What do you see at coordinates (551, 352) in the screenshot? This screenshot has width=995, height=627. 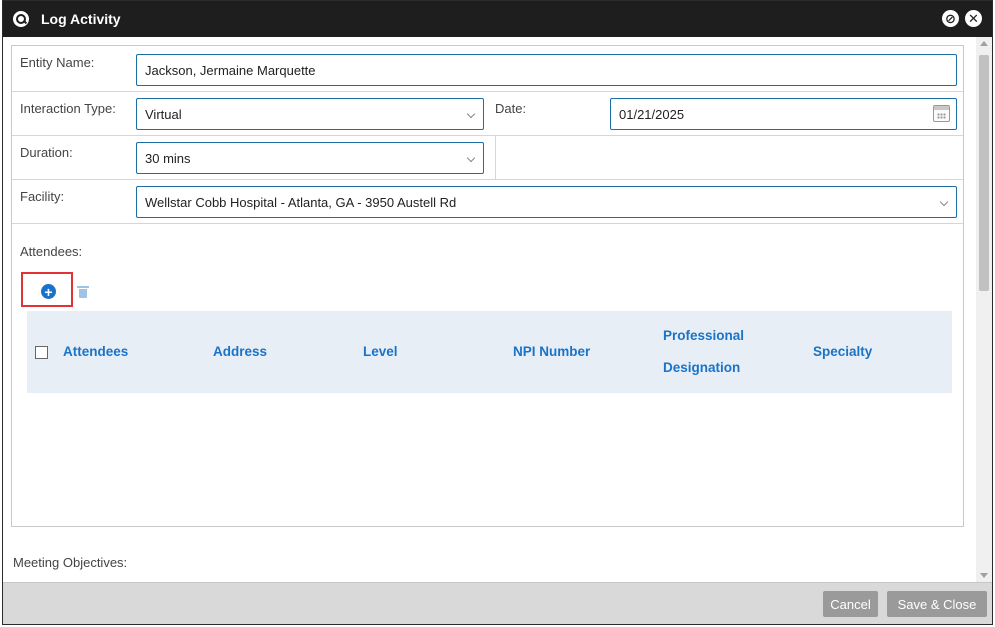 I see `column-npi-number: NPI Number` at bounding box center [551, 352].